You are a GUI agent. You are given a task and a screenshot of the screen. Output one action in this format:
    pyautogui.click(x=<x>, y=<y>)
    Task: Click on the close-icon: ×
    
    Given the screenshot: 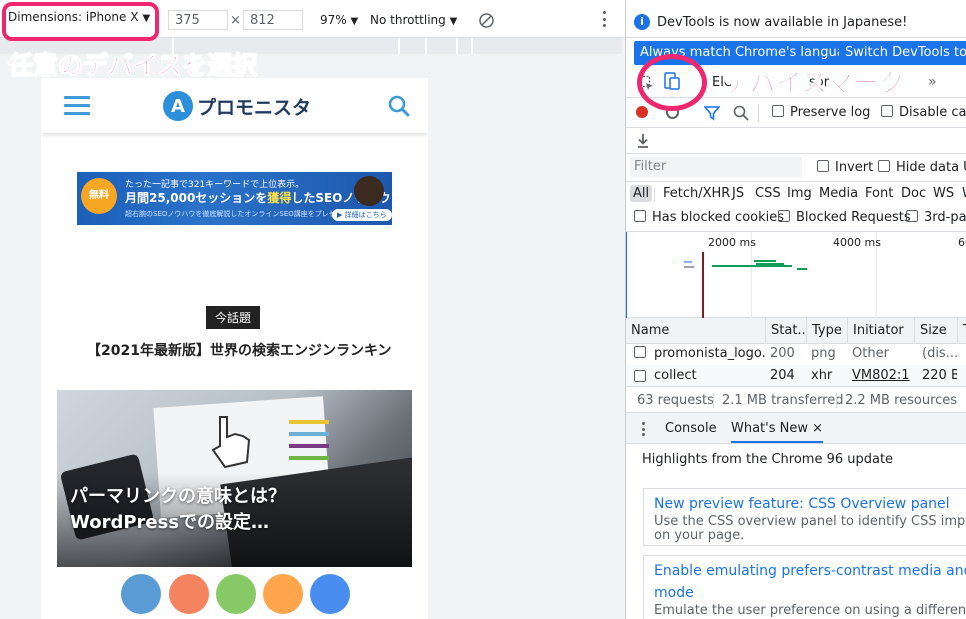 What is the action you would take?
    pyautogui.click(x=817, y=428)
    